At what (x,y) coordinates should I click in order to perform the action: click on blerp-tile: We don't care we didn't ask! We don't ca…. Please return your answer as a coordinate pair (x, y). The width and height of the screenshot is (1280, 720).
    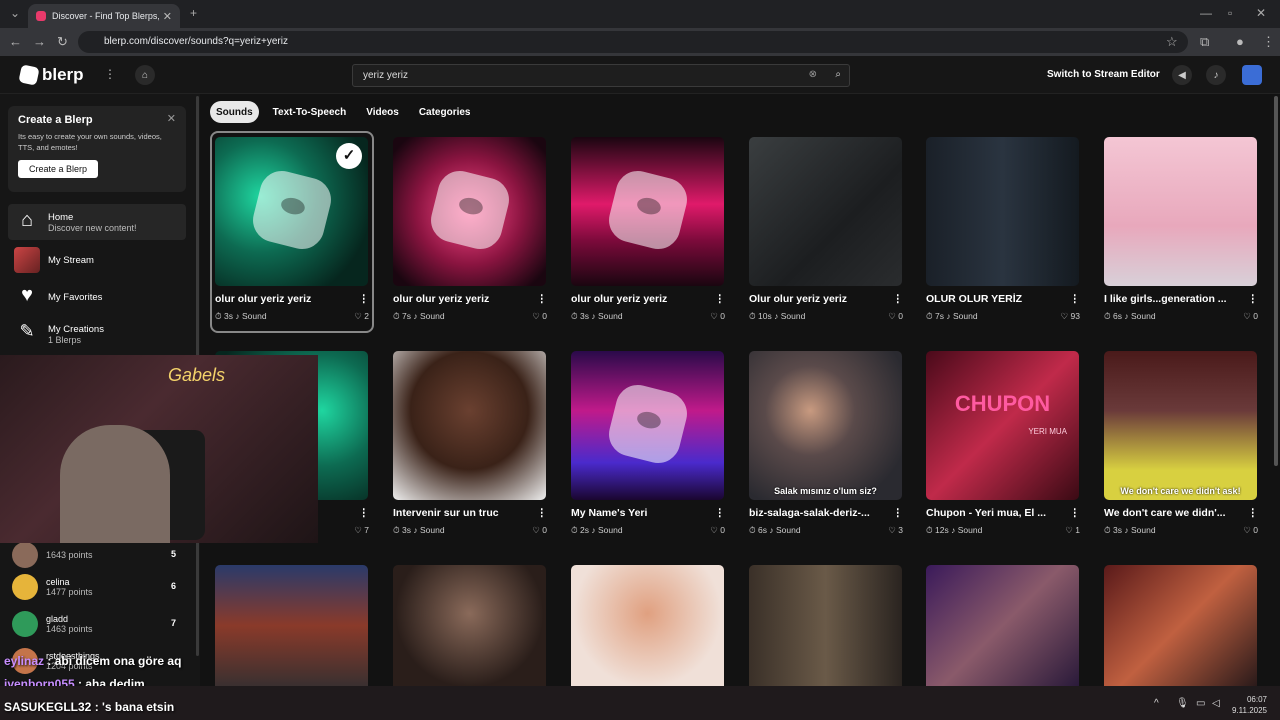
    Looking at the image, I should click on (1181, 443).